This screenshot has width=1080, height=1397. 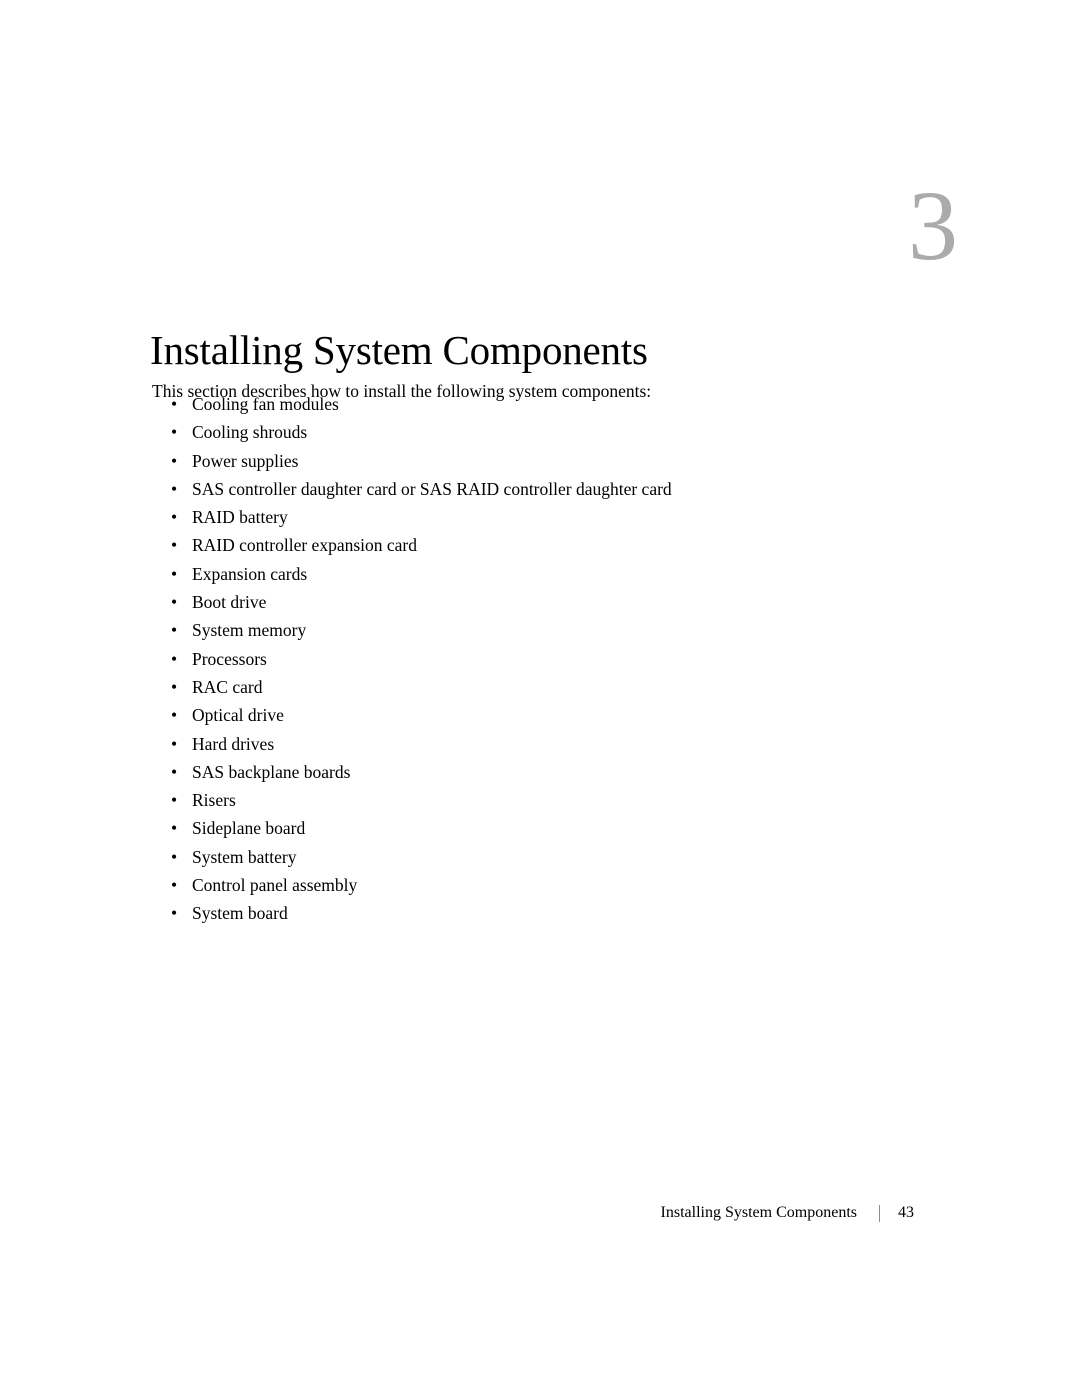 I want to click on footer-page-number: 43, so click(x=906, y=1212).